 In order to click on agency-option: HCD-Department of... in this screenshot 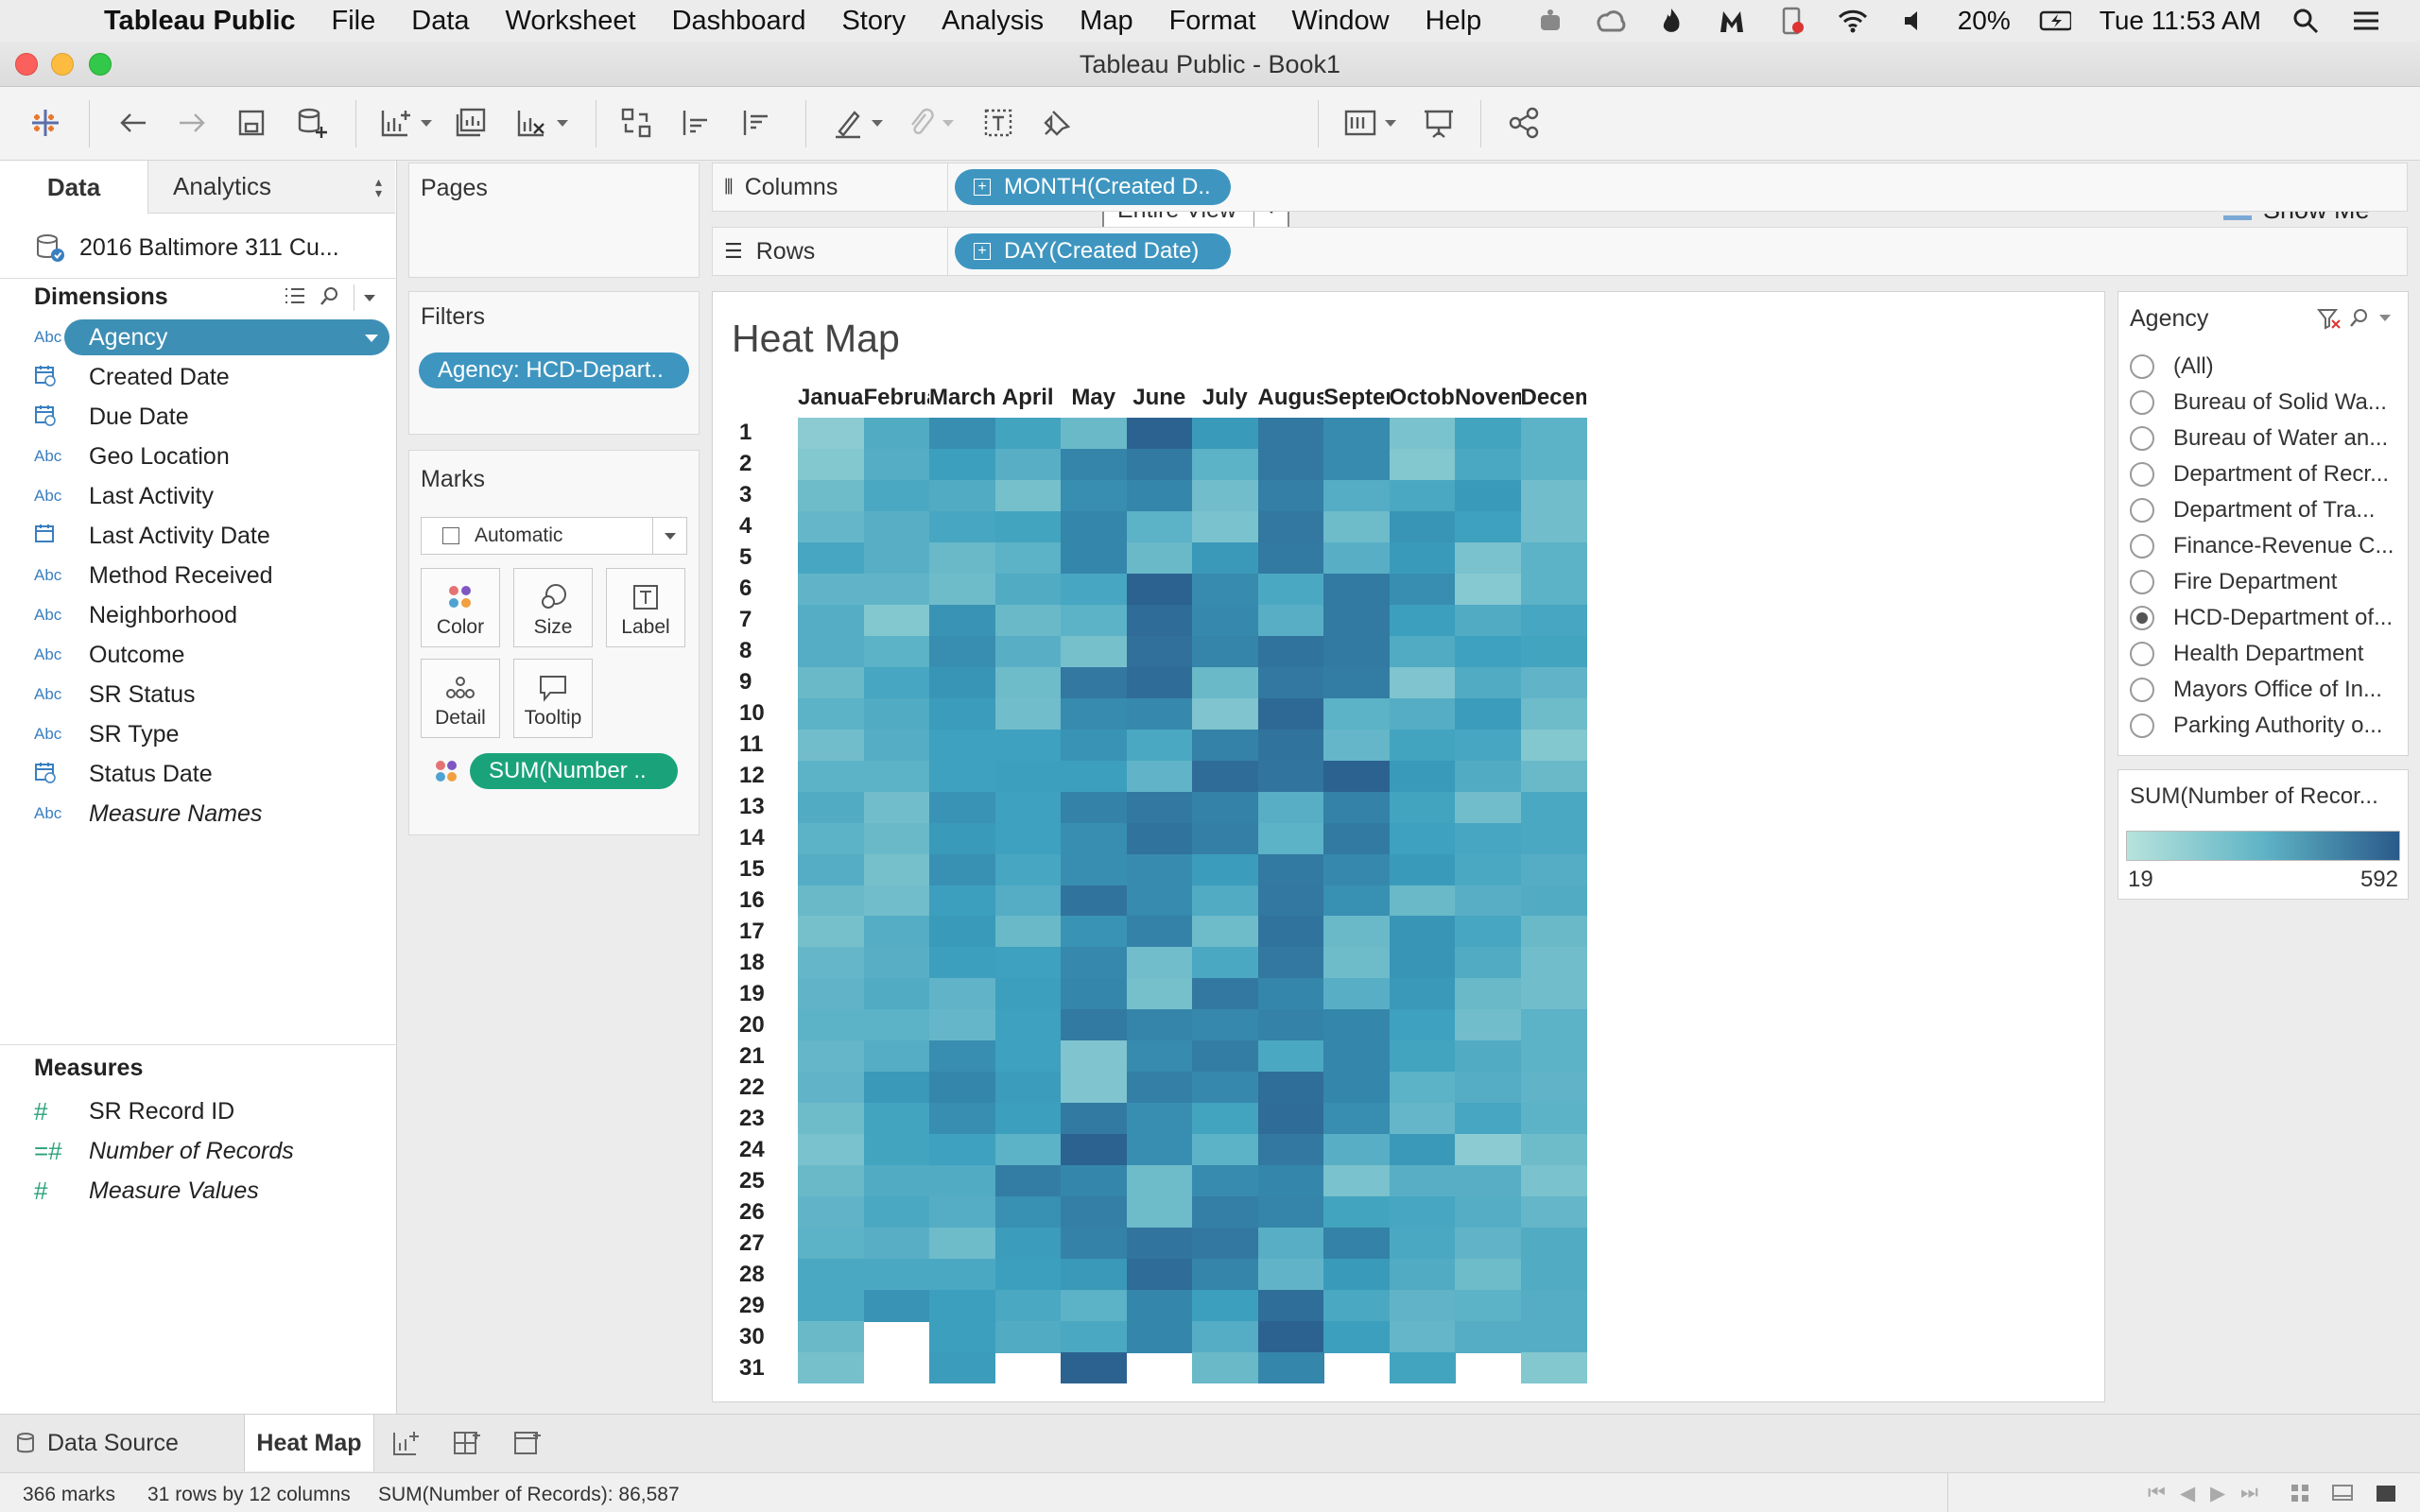, I will do `click(2261, 618)`.